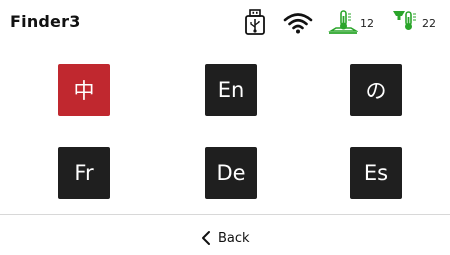 The height and width of the screenshot is (255, 450). What do you see at coordinates (225, 214) in the screenshot?
I see `footer-divider` at bounding box center [225, 214].